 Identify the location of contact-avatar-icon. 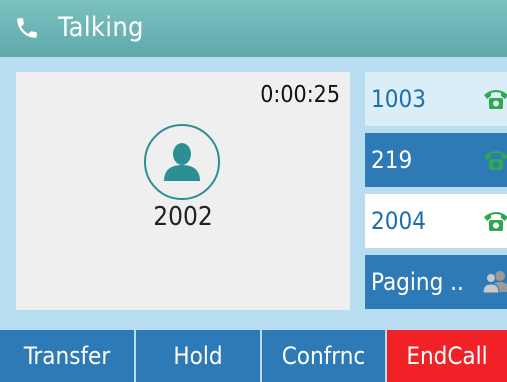
(182, 162).